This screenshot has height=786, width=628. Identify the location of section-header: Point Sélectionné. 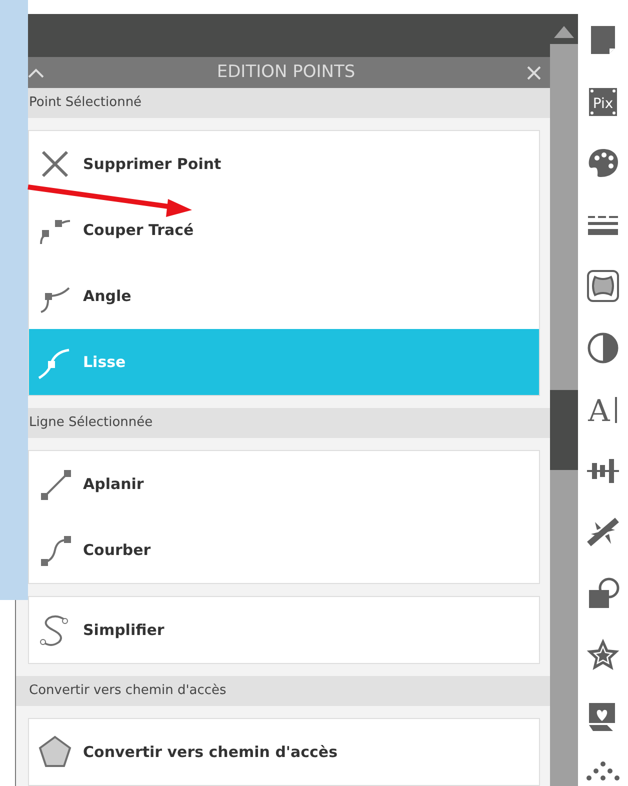
(85, 103).